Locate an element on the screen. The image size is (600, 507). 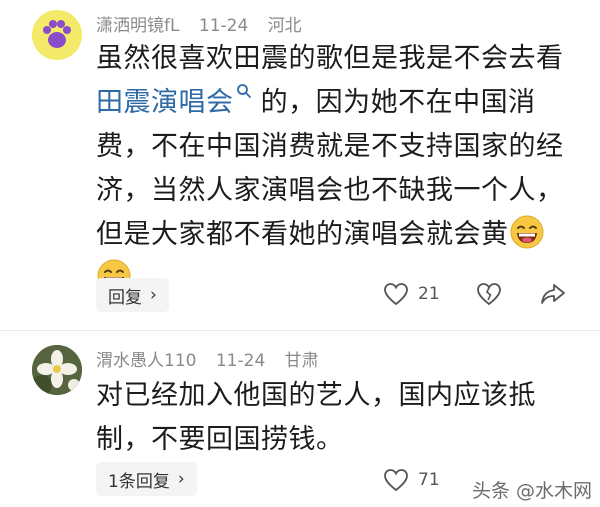
search-icon is located at coordinates (244, 91).